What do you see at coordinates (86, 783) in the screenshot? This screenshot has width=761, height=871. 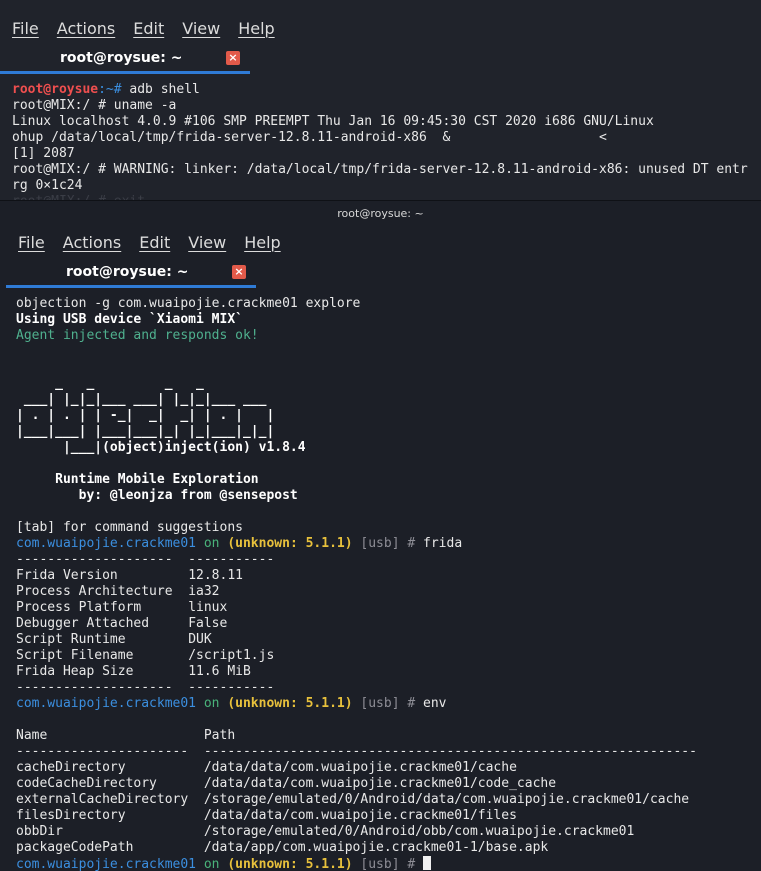 I see `env-row-name: codeCacheDirectory` at bounding box center [86, 783].